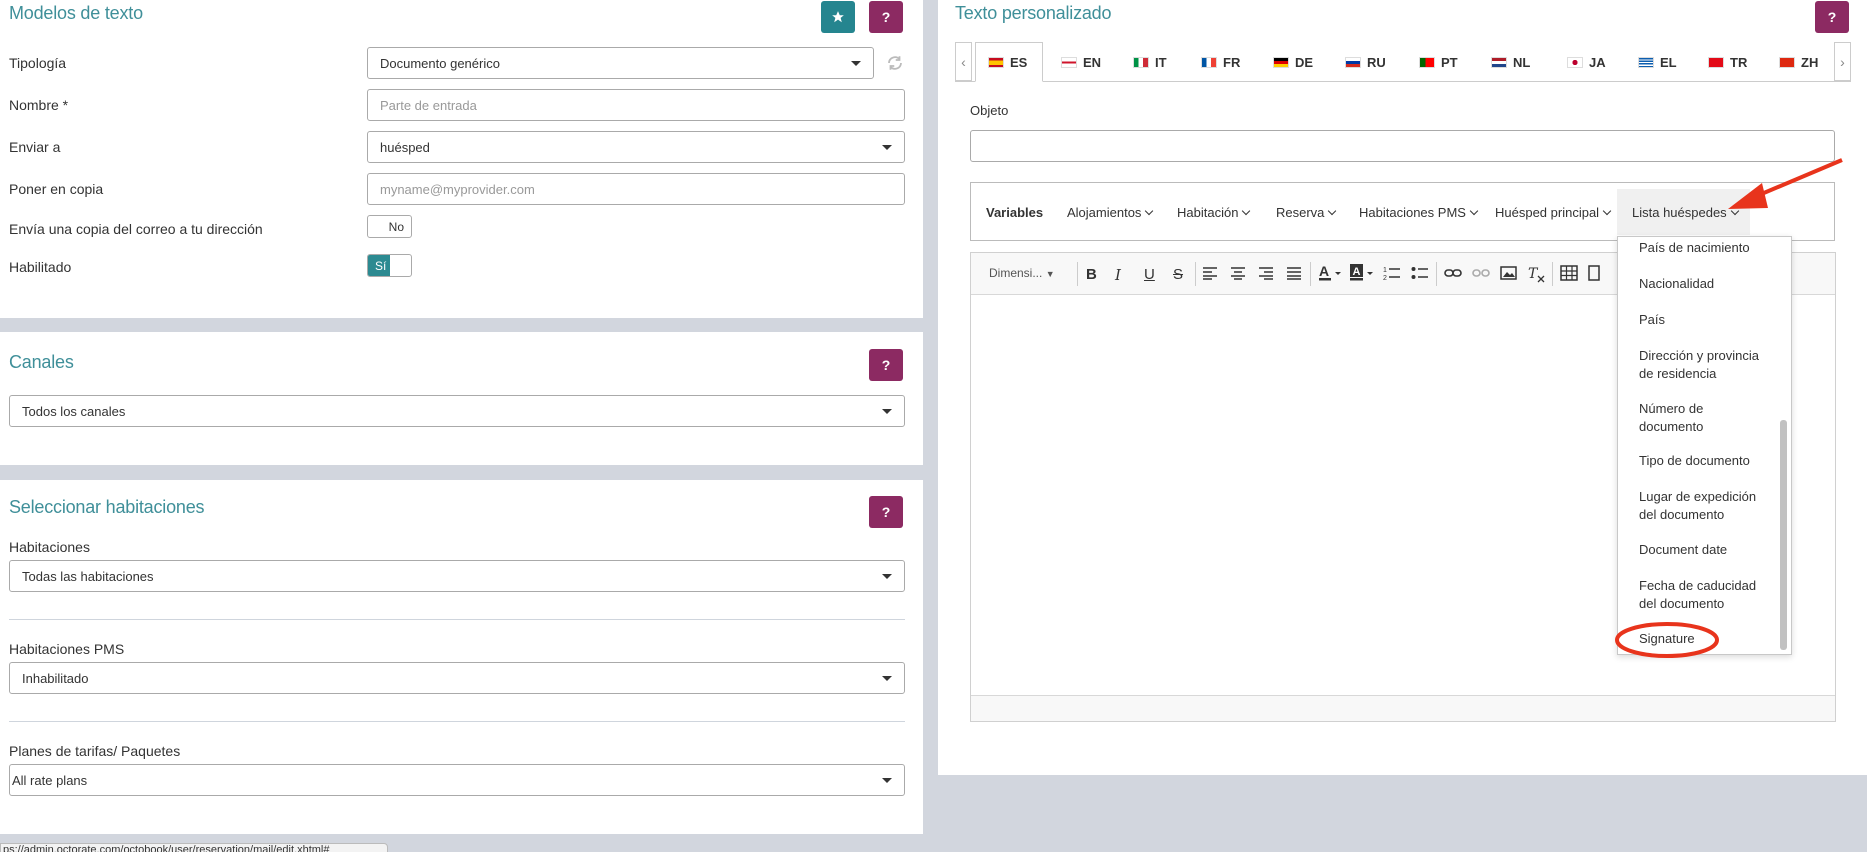 The image size is (1867, 852). Describe the element at coordinates (1798, 62) in the screenshot. I see `tab-zh: ZH` at that location.